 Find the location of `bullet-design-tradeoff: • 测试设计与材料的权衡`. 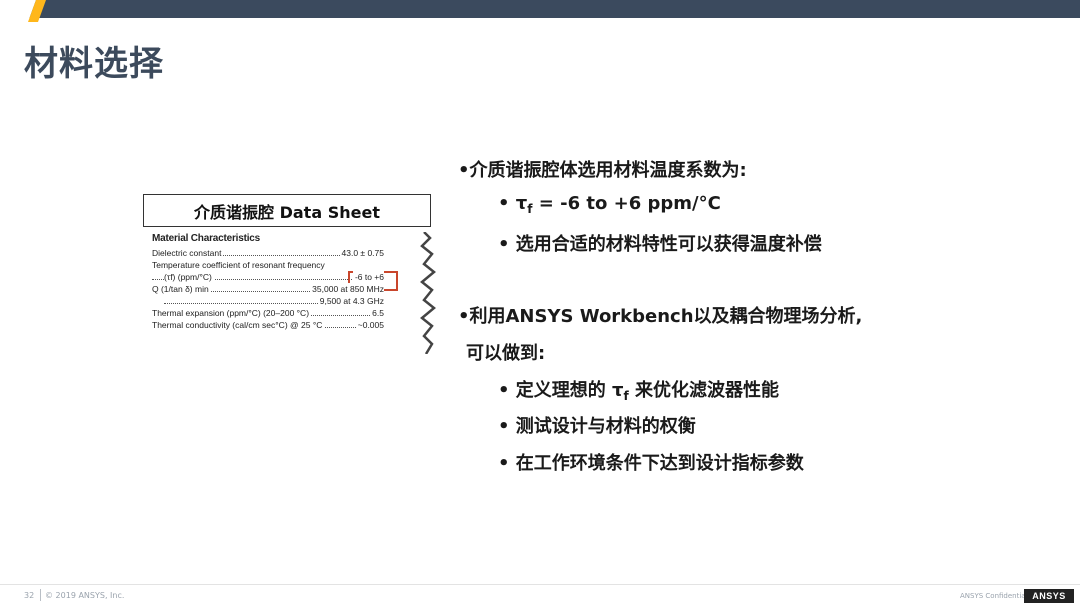

bullet-design-tradeoff: • 测试设计与材料的权衡 is located at coordinates (597, 426).